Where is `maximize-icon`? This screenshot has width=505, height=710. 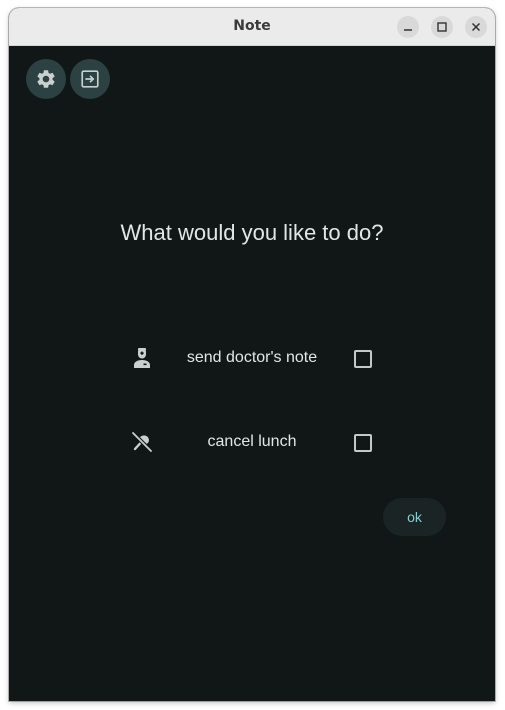 maximize-icon is located at coordinates (442, 27).